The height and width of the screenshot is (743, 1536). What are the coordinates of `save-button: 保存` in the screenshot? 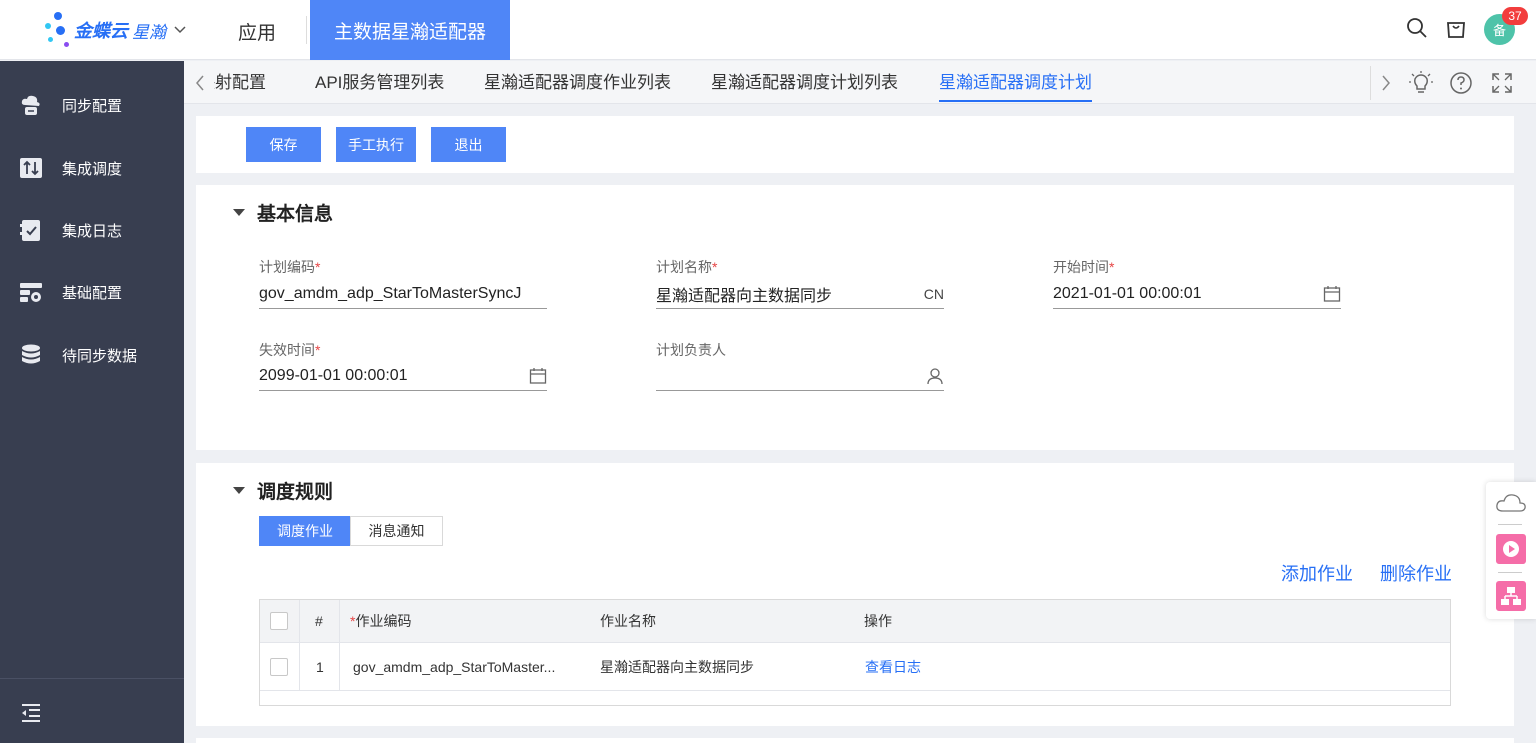 It's located at (283, 144).